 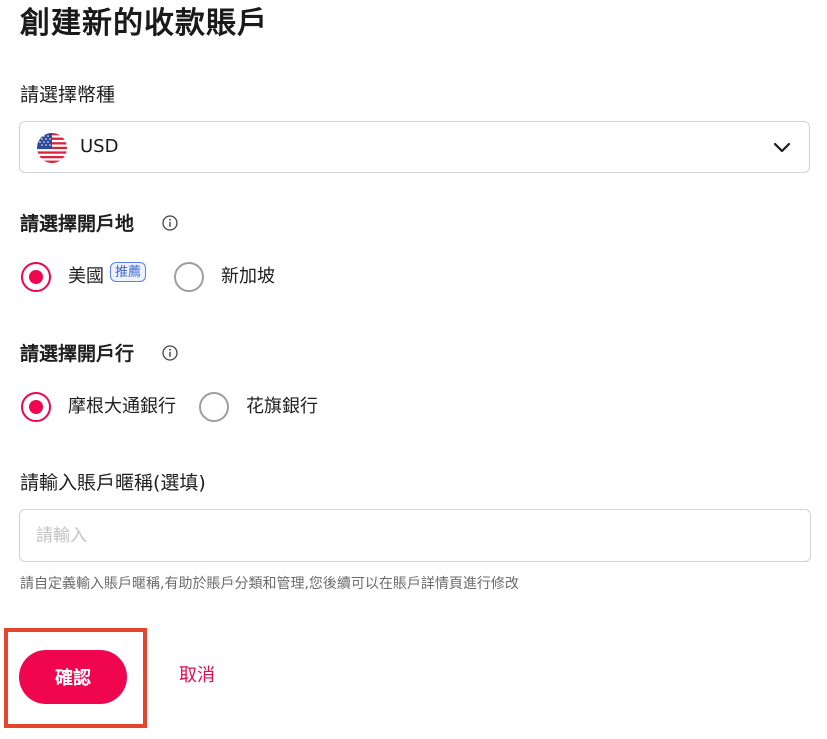 What do you see at coordinates (248, 276) in the screenshot?
I see `region-option-singapore-label: 新加坡` at bounding box center [248, 276].